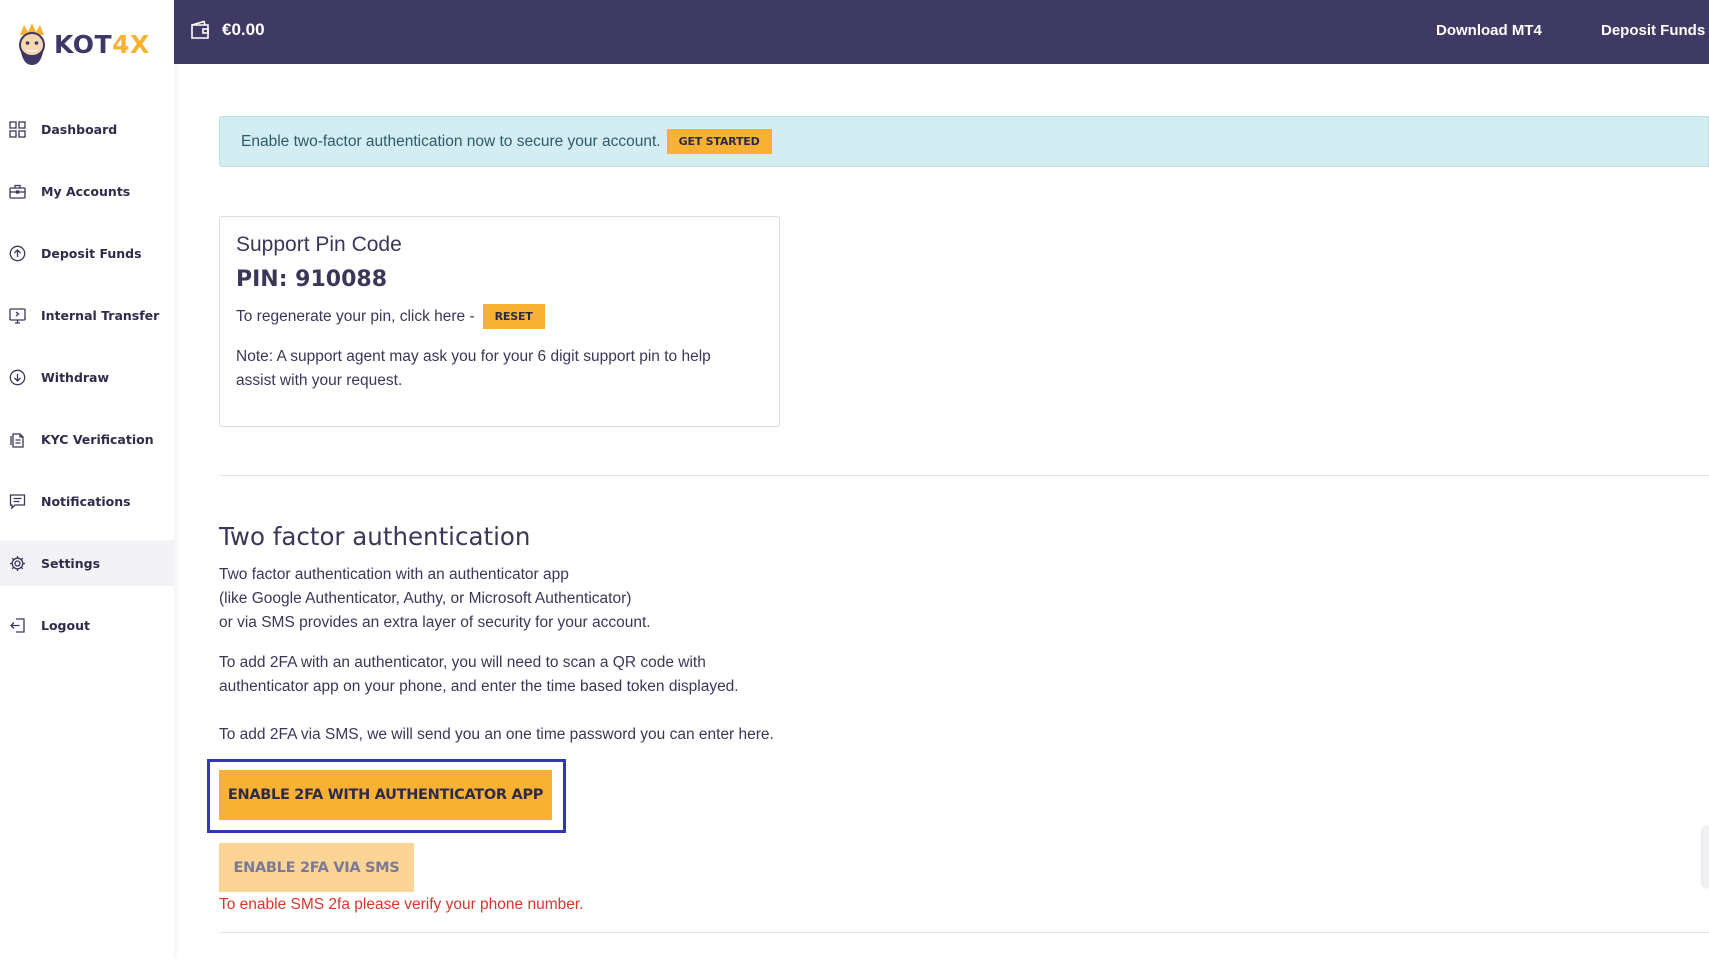 The height and width of the screenshot is (959, 1709). What do you see at coordinates (79, 129) in the screenshot?
I see `sidebar-item-label: Dashboard` at bounding box center [79, 129].